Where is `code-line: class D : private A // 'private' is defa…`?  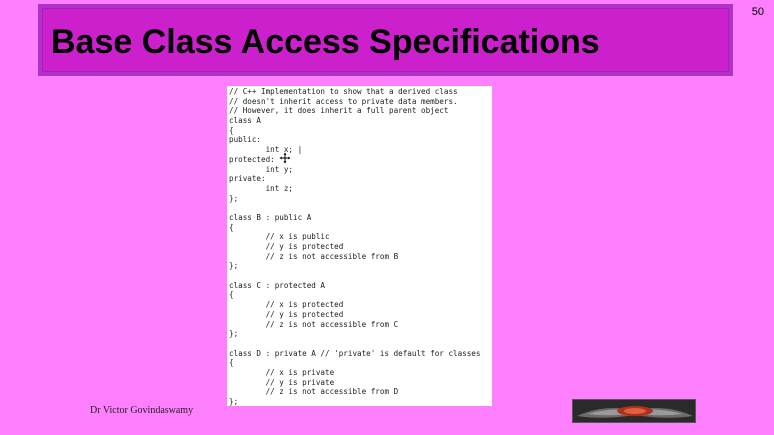
code-line: class D : private A // 'private' is defa… is located at coordinates (355, 353).